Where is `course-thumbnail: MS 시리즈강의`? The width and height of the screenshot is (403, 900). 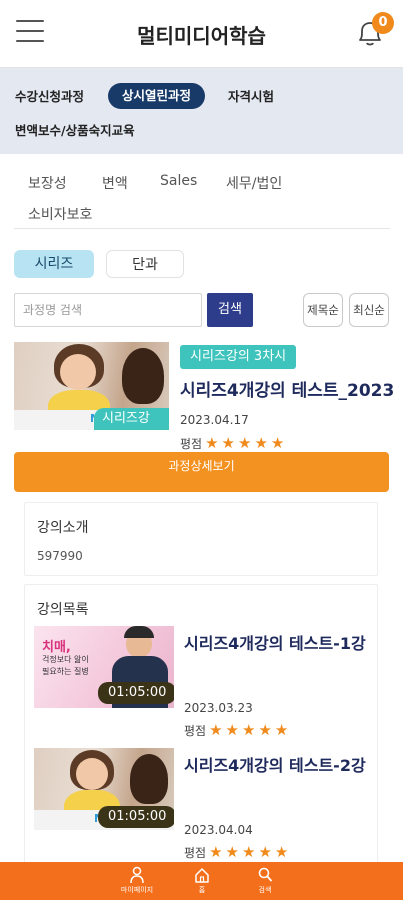 course-thumbnail: MS 시리즈강의 is located at coordinates (91, 386).